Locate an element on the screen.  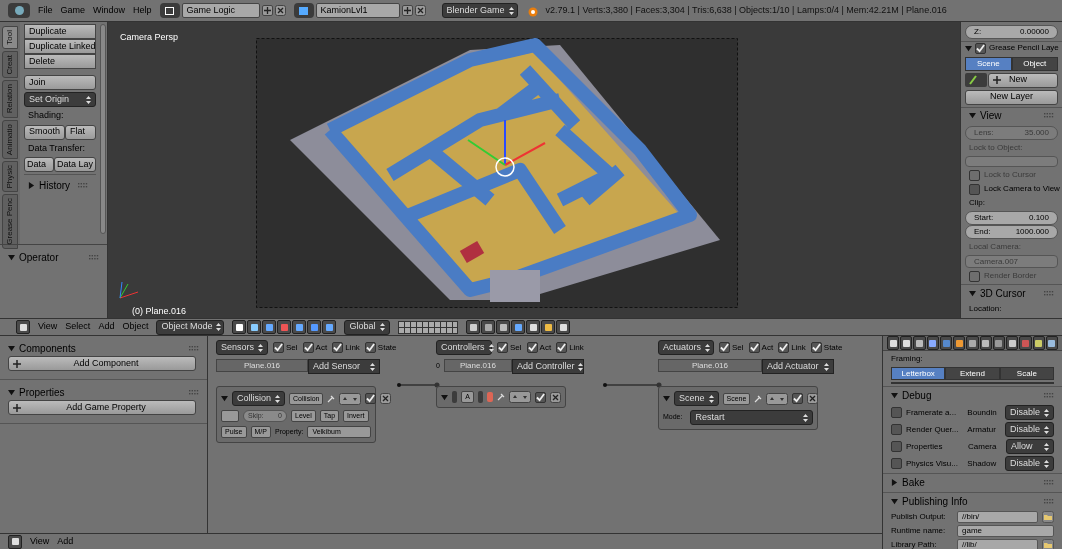
publishing-panel-header: Publishing Info is located at coordinates (972, 501).